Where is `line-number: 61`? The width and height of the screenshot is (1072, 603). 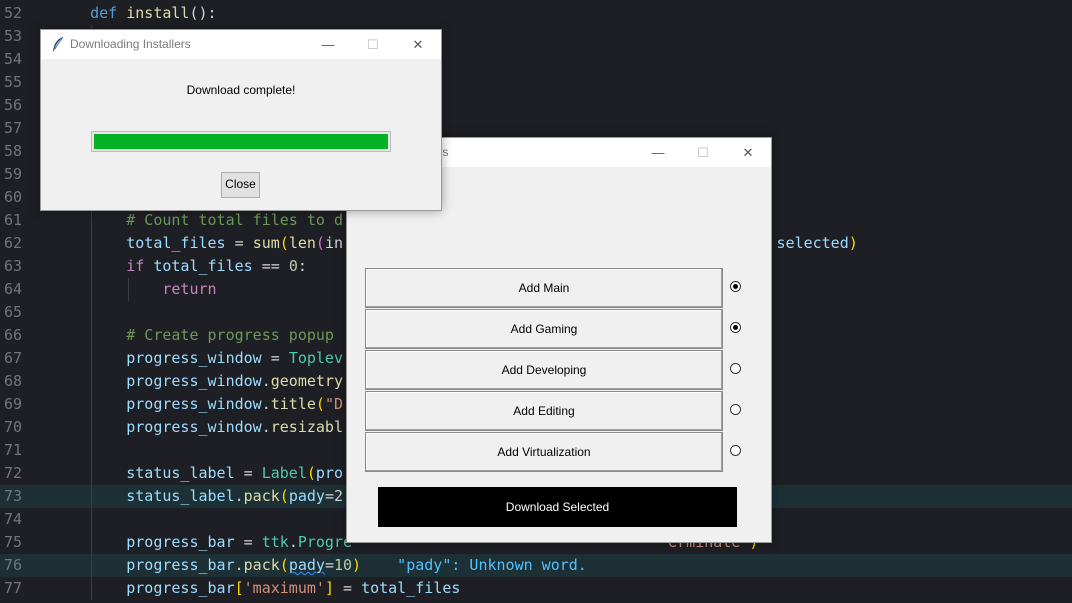
line-number: 61 is located at coordinates (12, 220).